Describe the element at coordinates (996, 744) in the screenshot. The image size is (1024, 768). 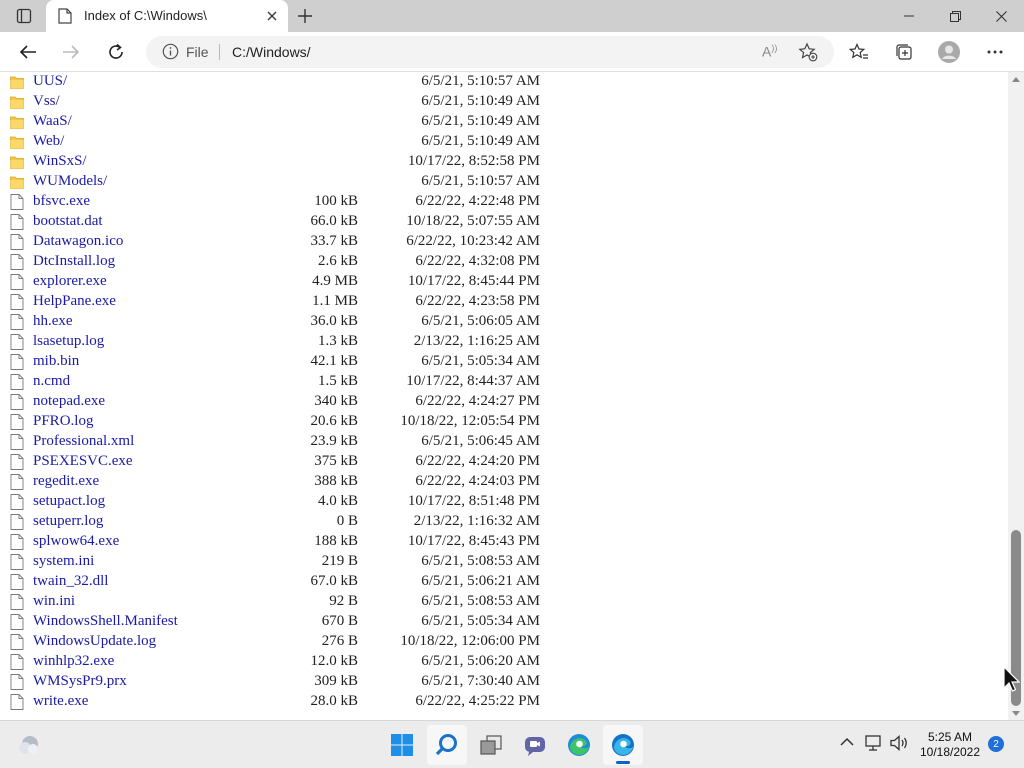
I see `notification-badge: 2` at that location.